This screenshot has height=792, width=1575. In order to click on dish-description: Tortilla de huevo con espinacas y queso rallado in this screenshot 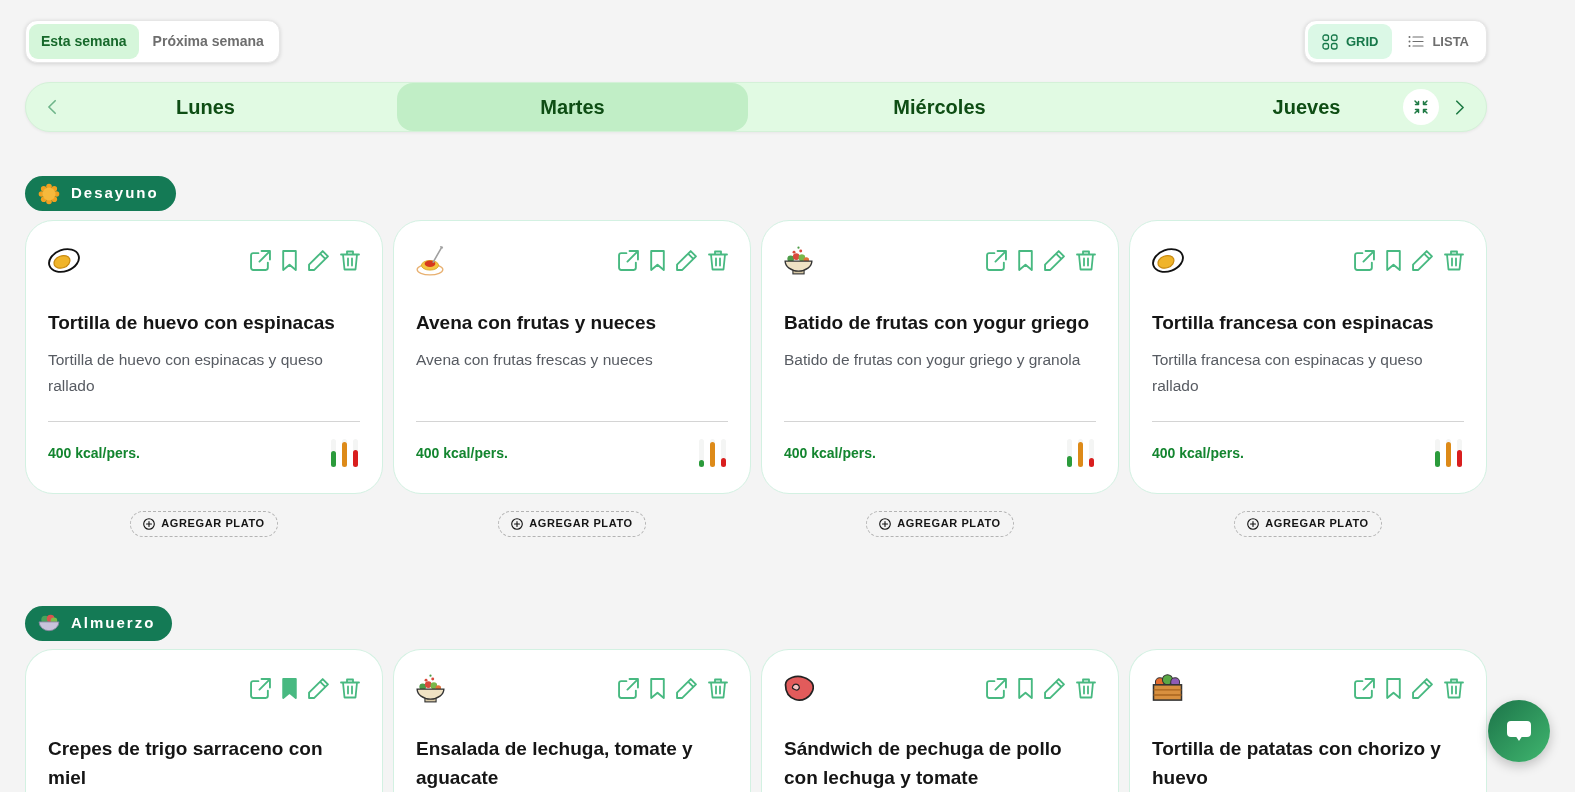, I will do `click(186, 372)`.